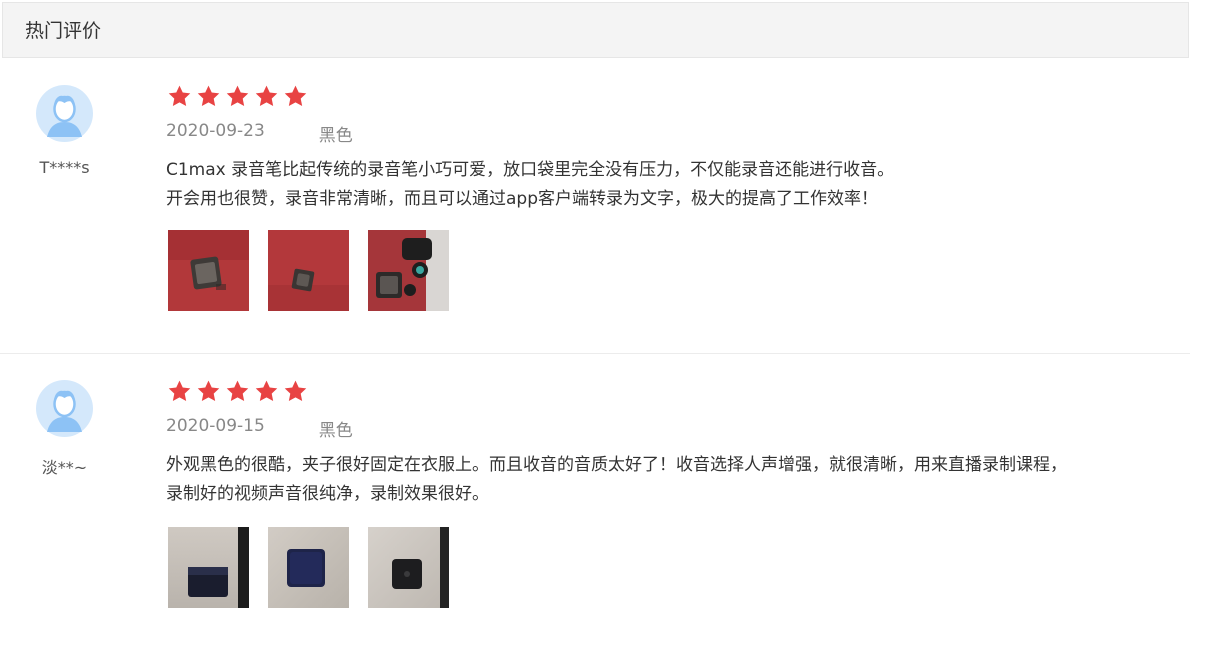 This screenshot has height=645, width=1211. I want to click on review-date: 2020-09-23, so click(215, 131).